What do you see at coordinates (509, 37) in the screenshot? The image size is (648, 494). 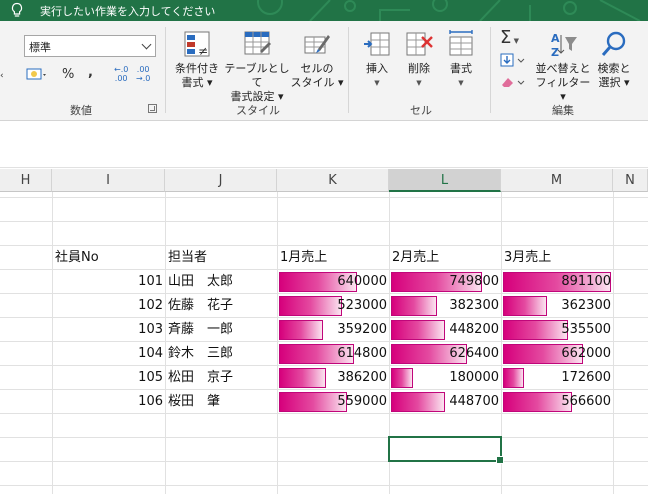 I see `autosum-icon: Σ ▼` at bounding box center [509, 37].